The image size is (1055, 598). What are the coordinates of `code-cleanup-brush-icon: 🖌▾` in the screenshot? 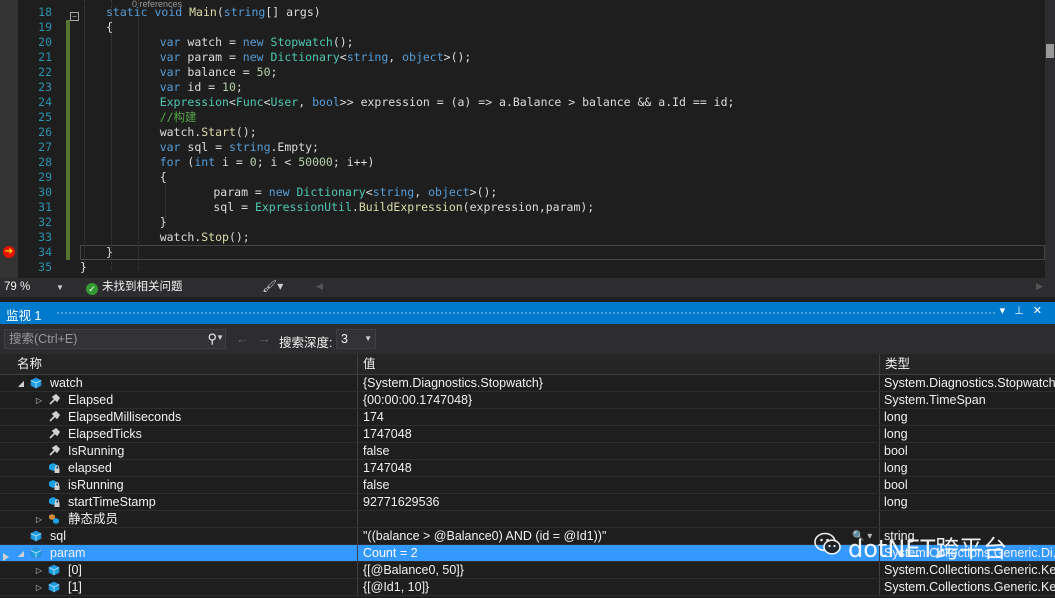 It's located at (272, 286).